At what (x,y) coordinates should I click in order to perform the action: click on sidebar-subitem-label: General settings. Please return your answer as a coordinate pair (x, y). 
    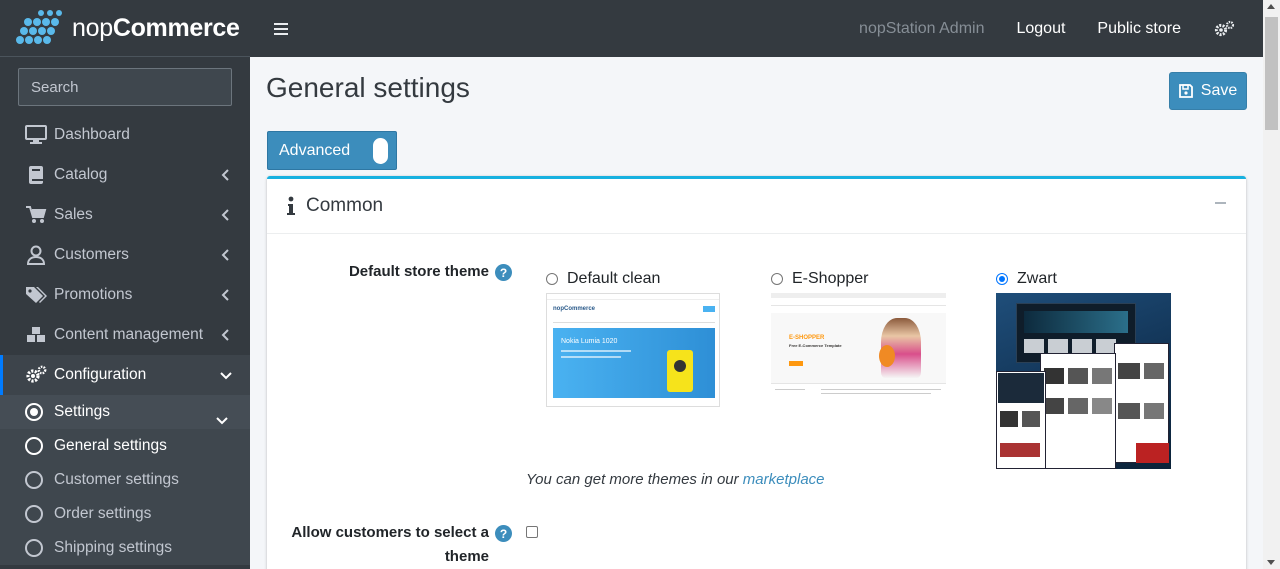
    Looking at the image, I should click on (110, 445).